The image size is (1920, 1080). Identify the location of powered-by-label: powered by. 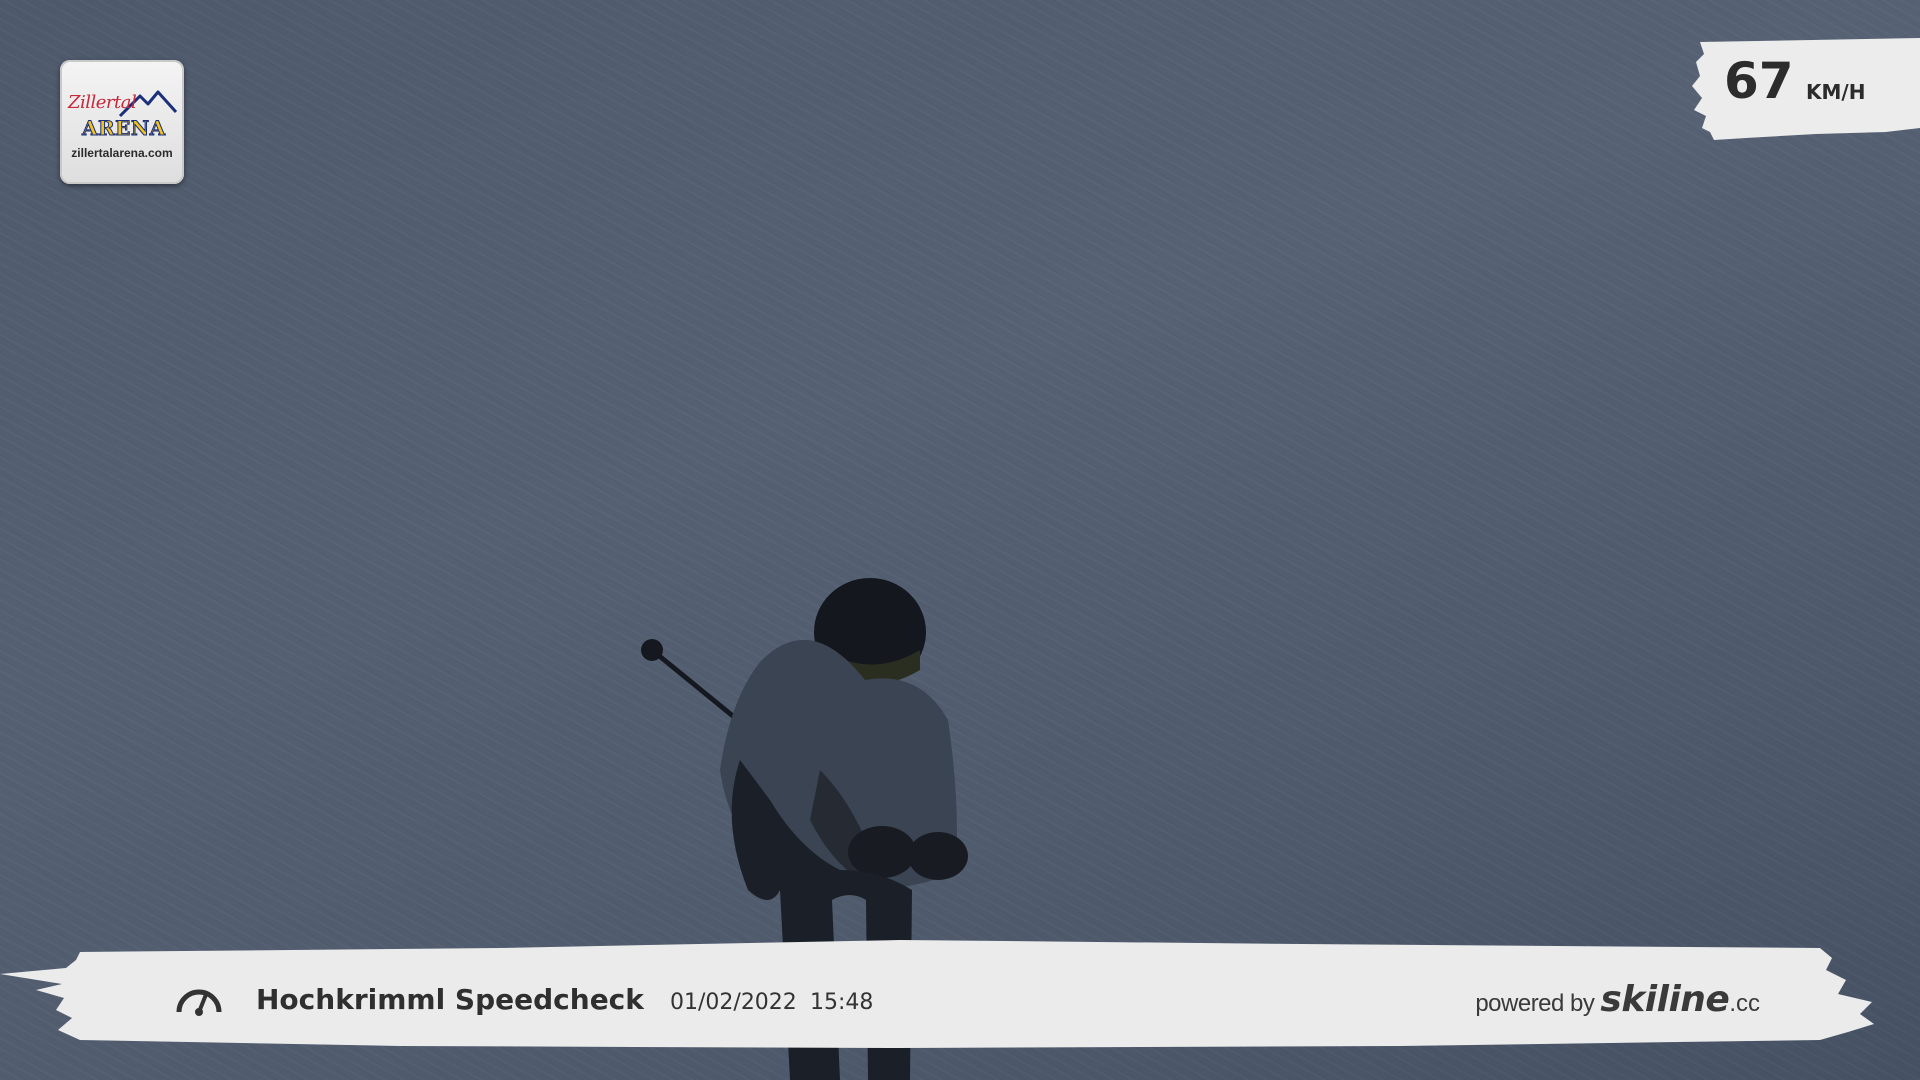
(1535, 1003).